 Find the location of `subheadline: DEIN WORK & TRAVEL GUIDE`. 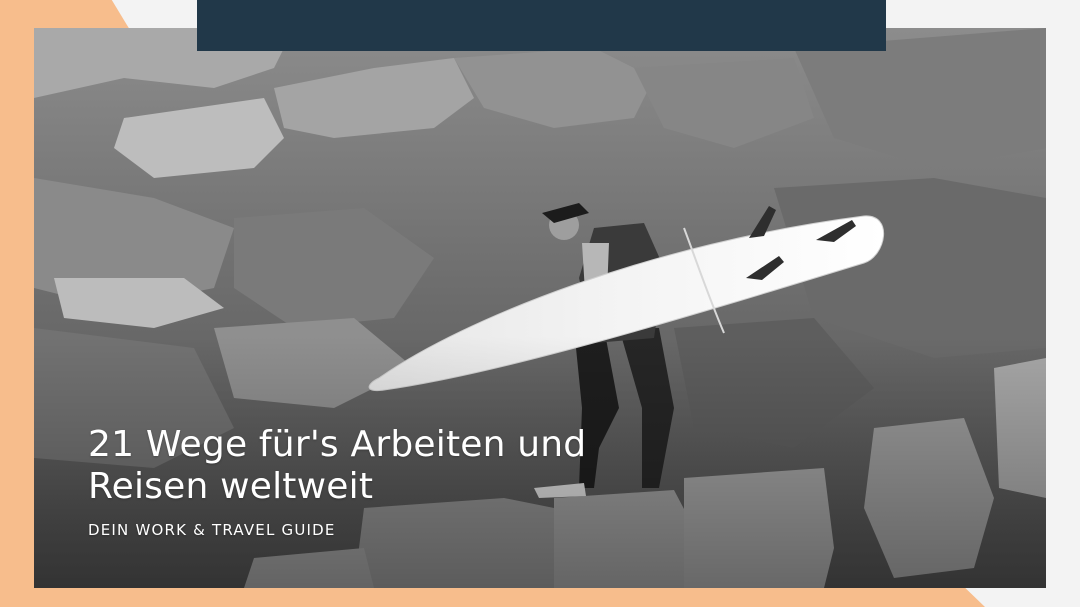

subheadline: DEIN WORK & TRAVEL GUIDE is located at coordinates (212, 530).